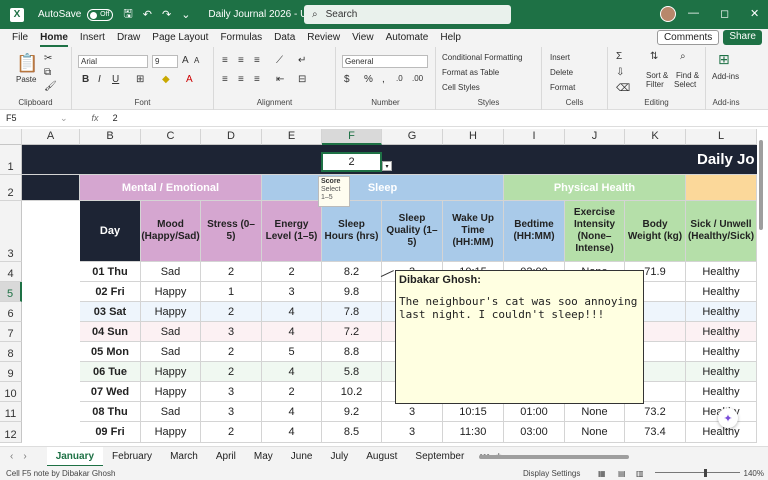  What do you see at coordinates (11, 412) in the screenshot?
I see `row-header-11: 11` at bounding box center [11, 412].